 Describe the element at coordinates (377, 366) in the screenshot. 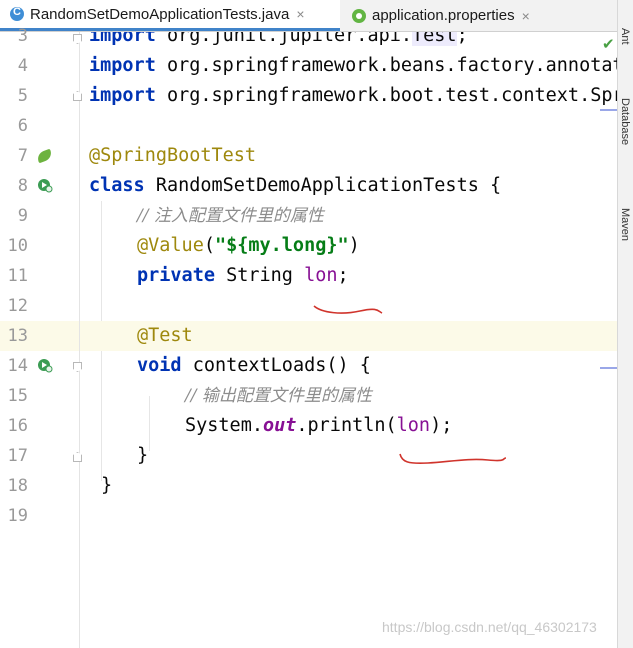

I see `code-line-14: void contextLoads() {` at that location.